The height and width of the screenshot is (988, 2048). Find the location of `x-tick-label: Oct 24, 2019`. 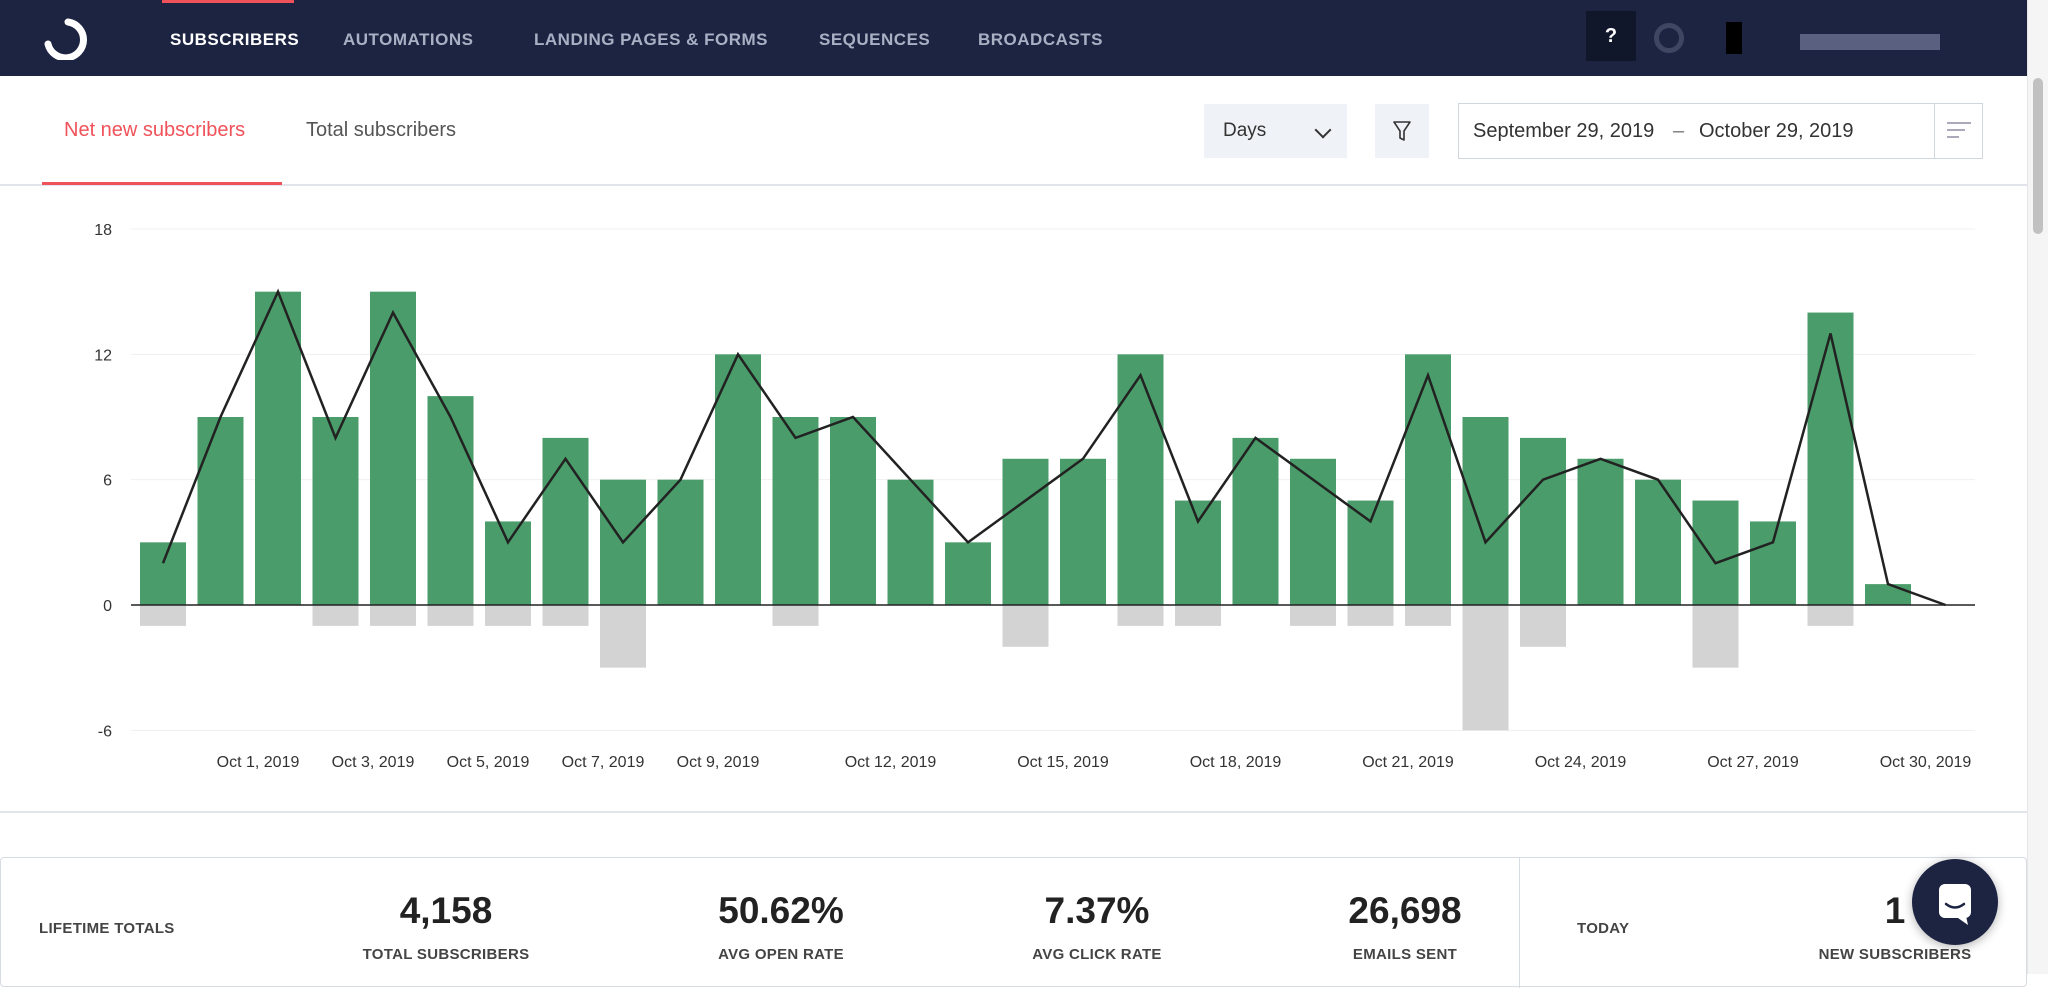

x-tick-label: Oct 24, 2019 is located at coordinates (1581, 762).